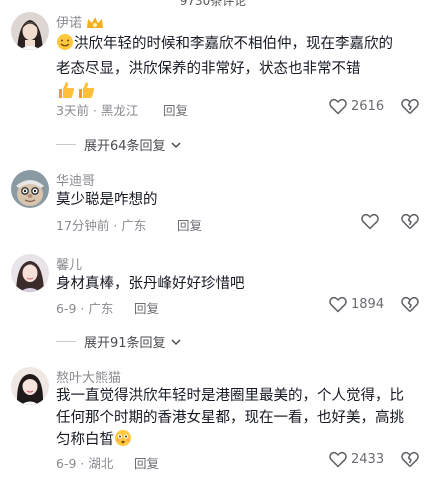  I want to click on like-count: 2433, so click(368, 459).